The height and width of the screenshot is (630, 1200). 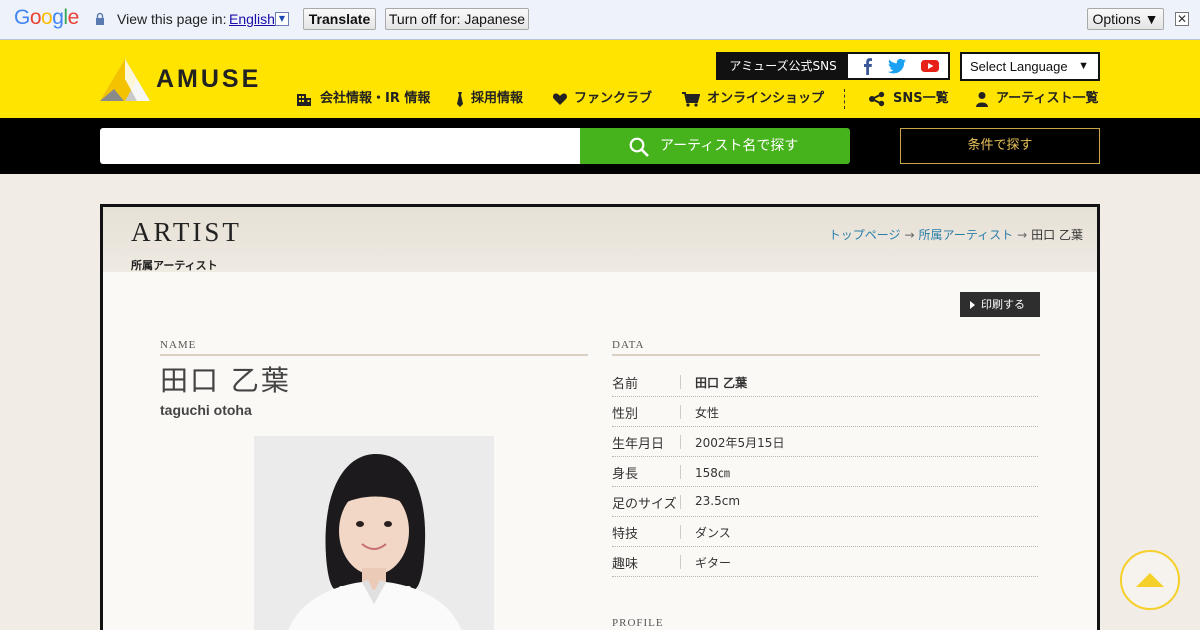 What do you see at coordinates (638, 623) in the screenshot?
I see `profile-section-label: PROFILE` at bounding box center [638, 623].